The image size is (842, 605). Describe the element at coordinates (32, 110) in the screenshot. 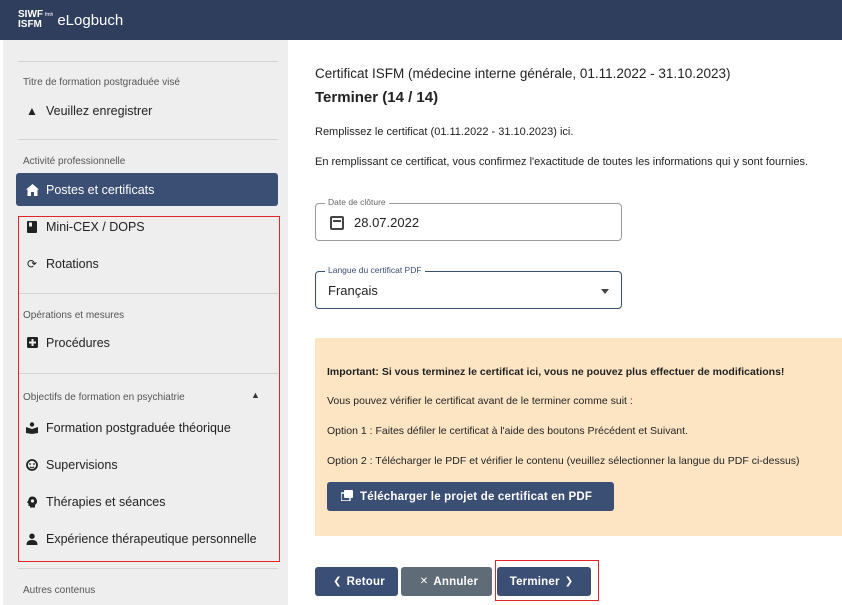

I see `warning-icon: ▲` at that location.